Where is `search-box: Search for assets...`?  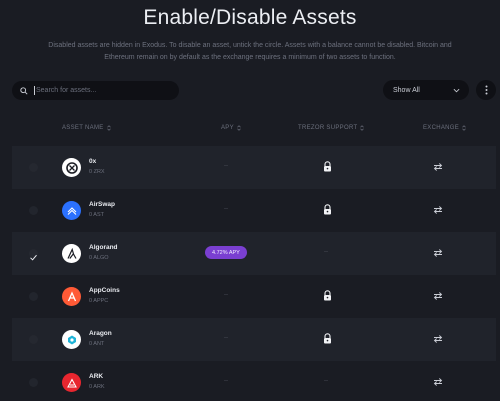
search-box: Search for assets... is located at coordinates (95, 90).